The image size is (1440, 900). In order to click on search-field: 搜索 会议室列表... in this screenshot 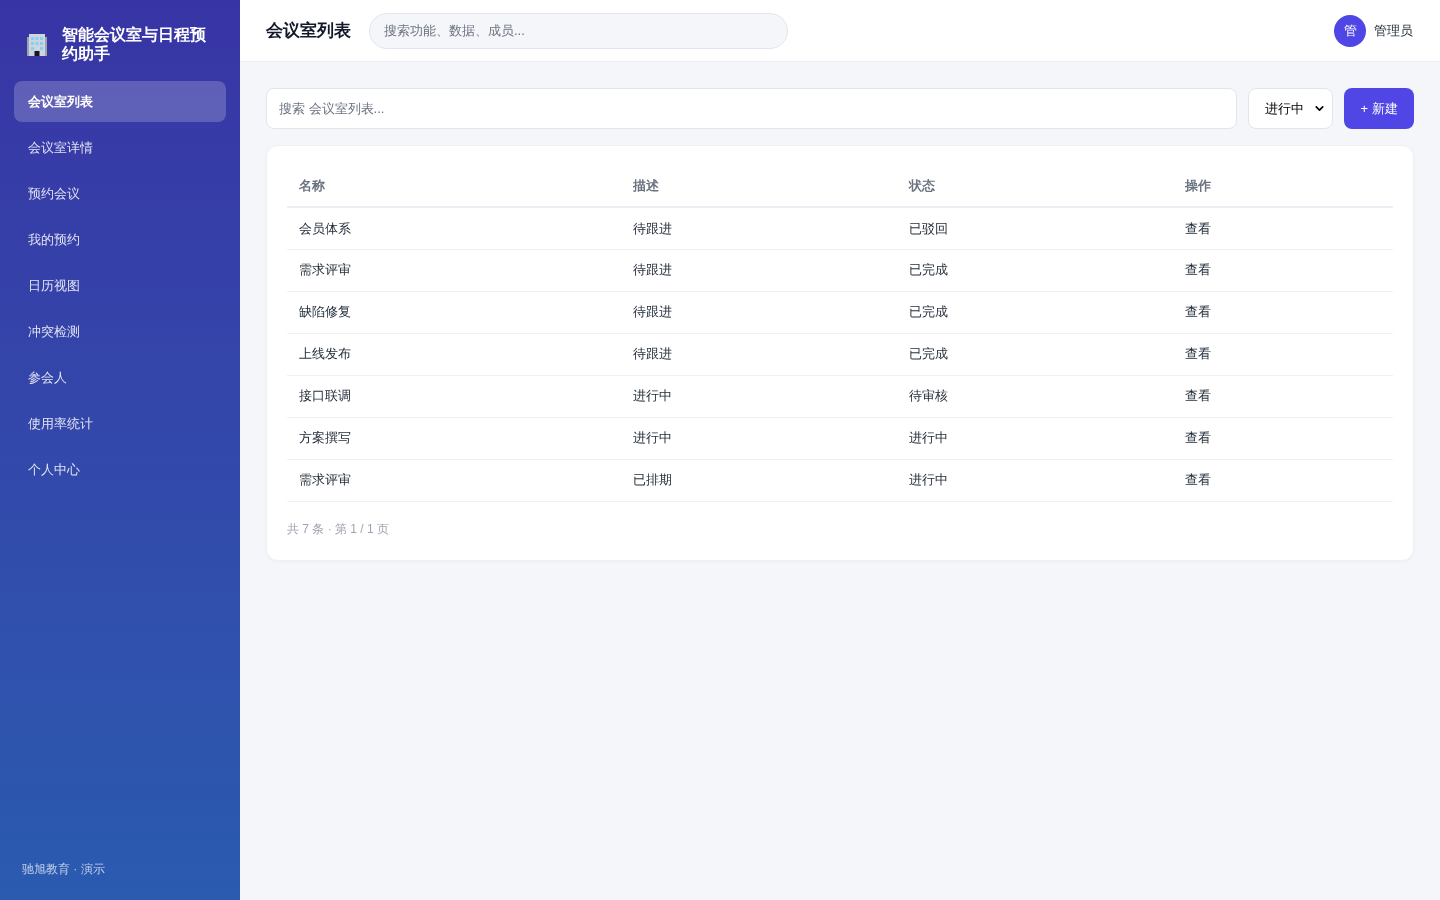, I will do `click(751, 108)`.